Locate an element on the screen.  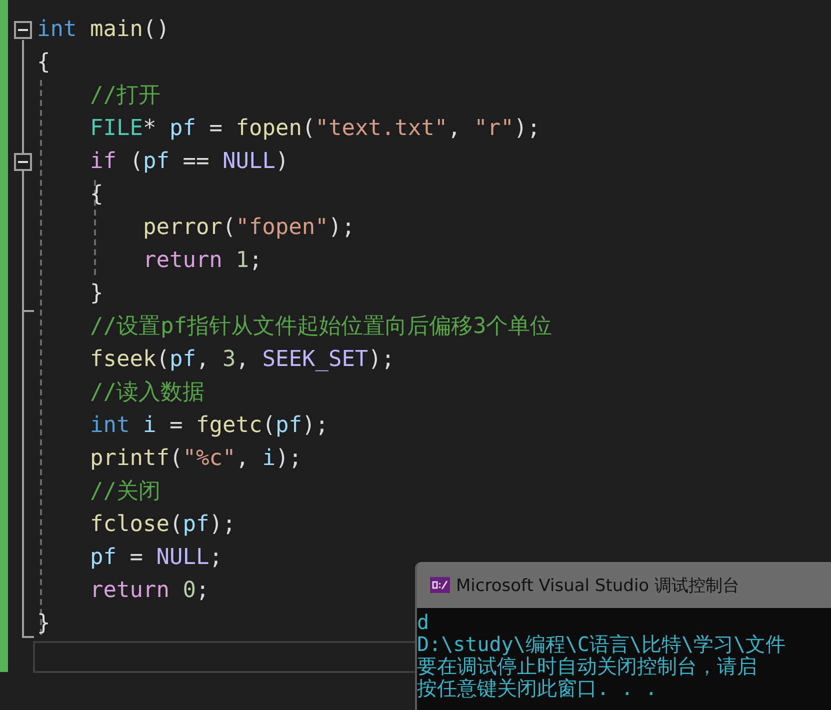
console-output-line: 要在调试停止时自动关闭控制台，请启 is located at coordinates (587, 666).